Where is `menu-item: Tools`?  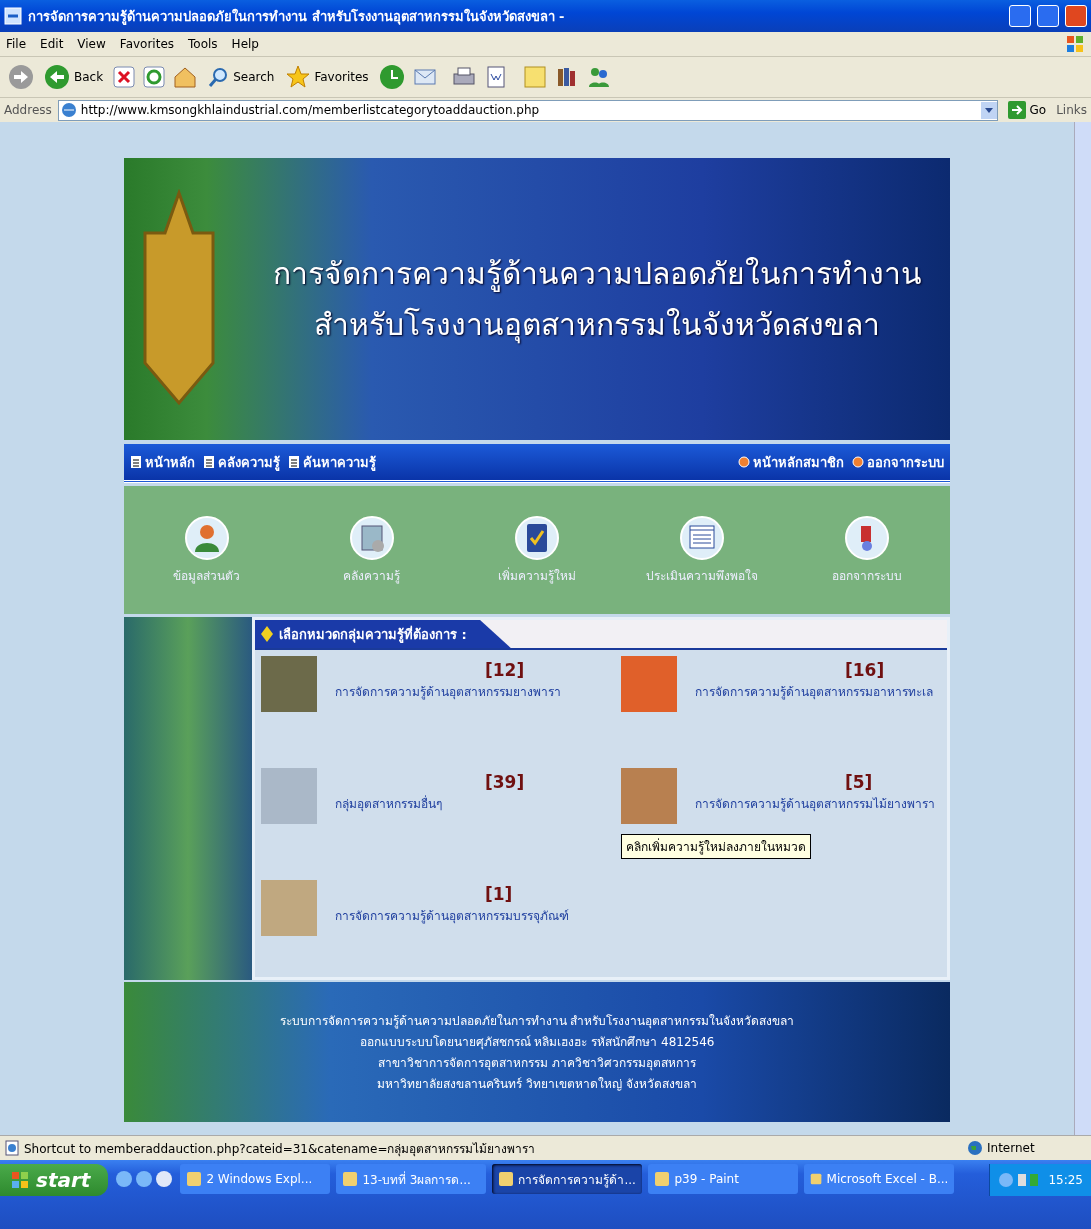
menu-item: Tools is located at coordinates (203, 44).